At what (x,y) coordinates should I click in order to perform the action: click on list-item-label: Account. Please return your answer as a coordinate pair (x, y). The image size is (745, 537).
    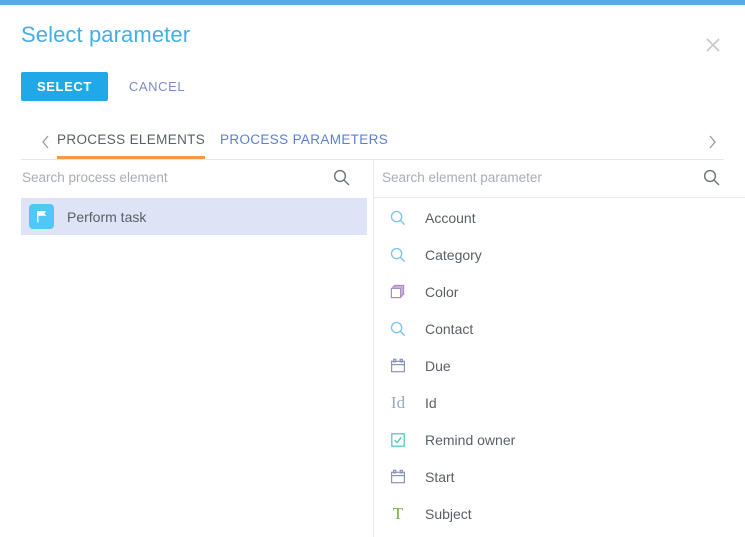
    Looking at the image, I should click on (450, 217).